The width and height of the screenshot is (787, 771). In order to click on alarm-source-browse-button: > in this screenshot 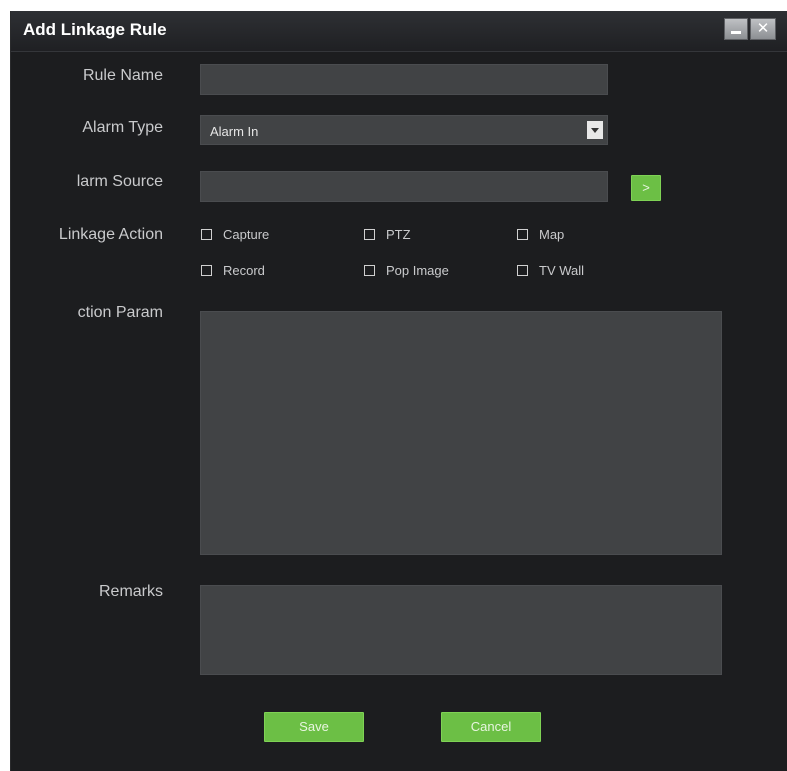, I will do `click(646, 188)`.